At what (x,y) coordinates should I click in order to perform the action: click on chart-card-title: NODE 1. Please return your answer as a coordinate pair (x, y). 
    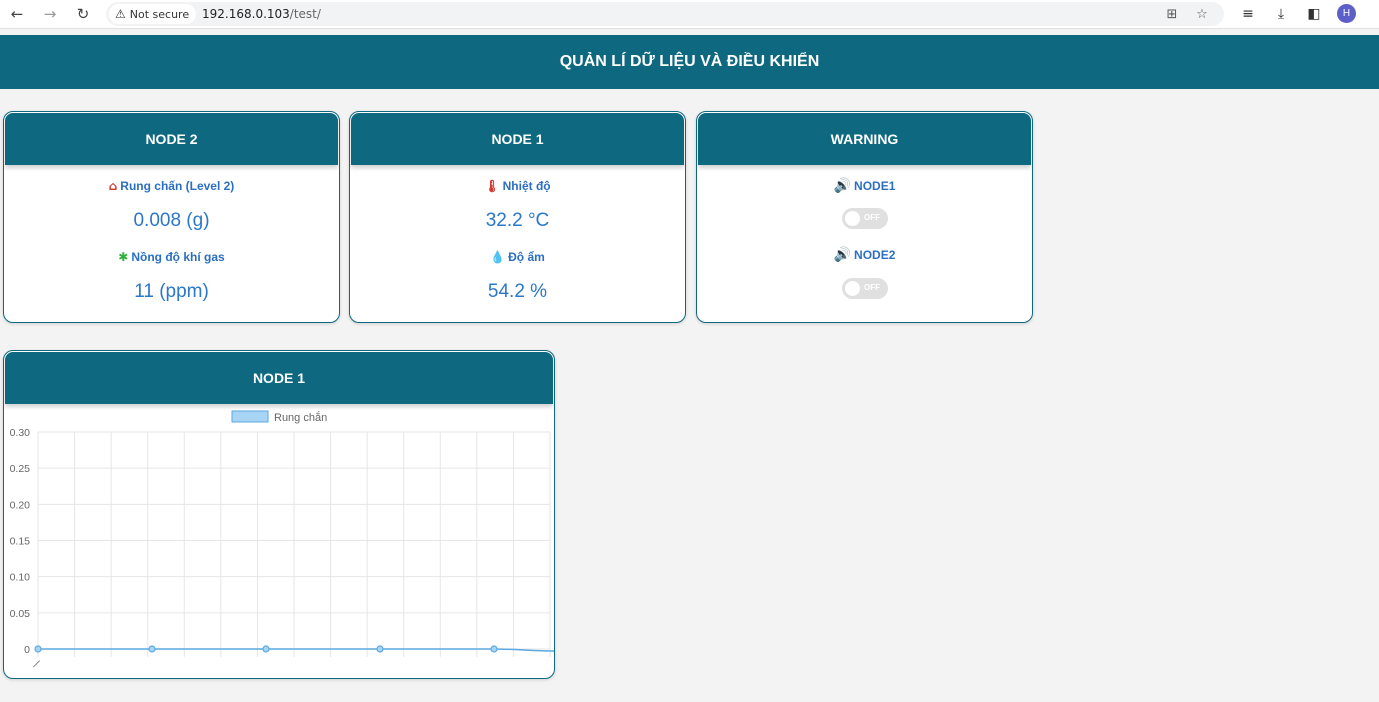
    Looking at the image, I should click on (279, 378).